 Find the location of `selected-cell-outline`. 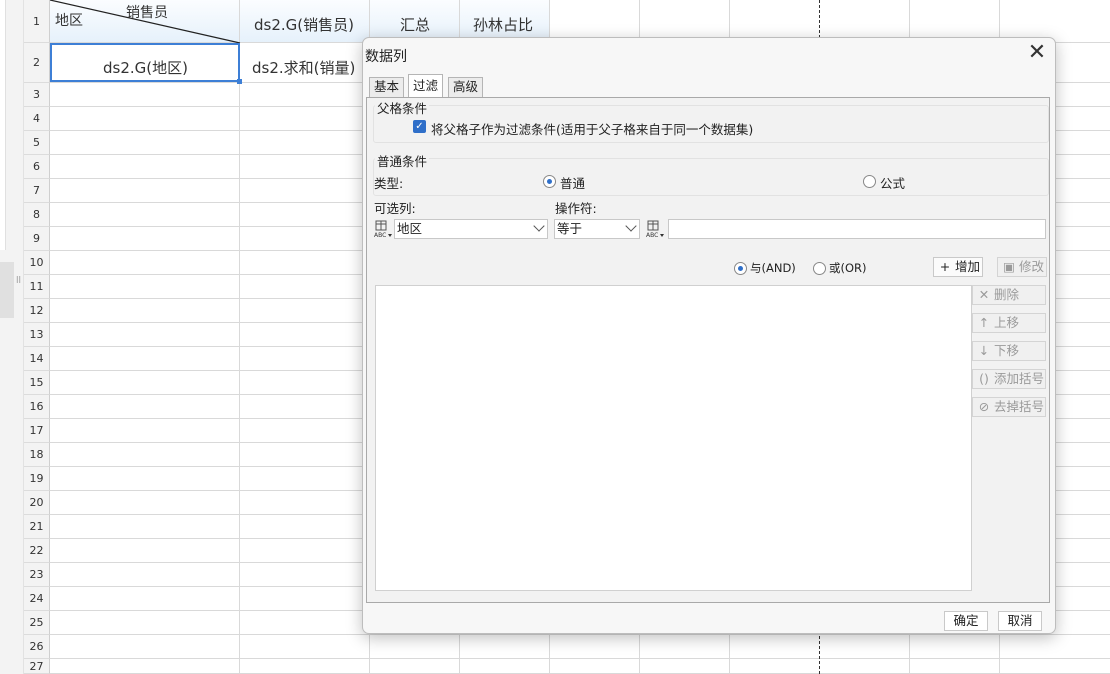

selected-cell-outline is located at coordinates (145, 62).